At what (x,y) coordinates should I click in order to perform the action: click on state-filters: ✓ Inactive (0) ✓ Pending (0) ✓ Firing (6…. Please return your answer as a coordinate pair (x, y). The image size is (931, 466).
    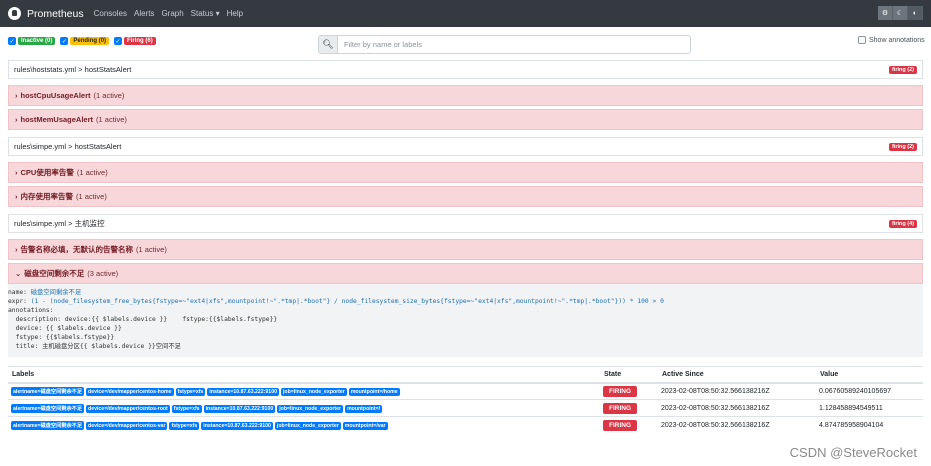
    Looking at the image, I should click on (84, 41).